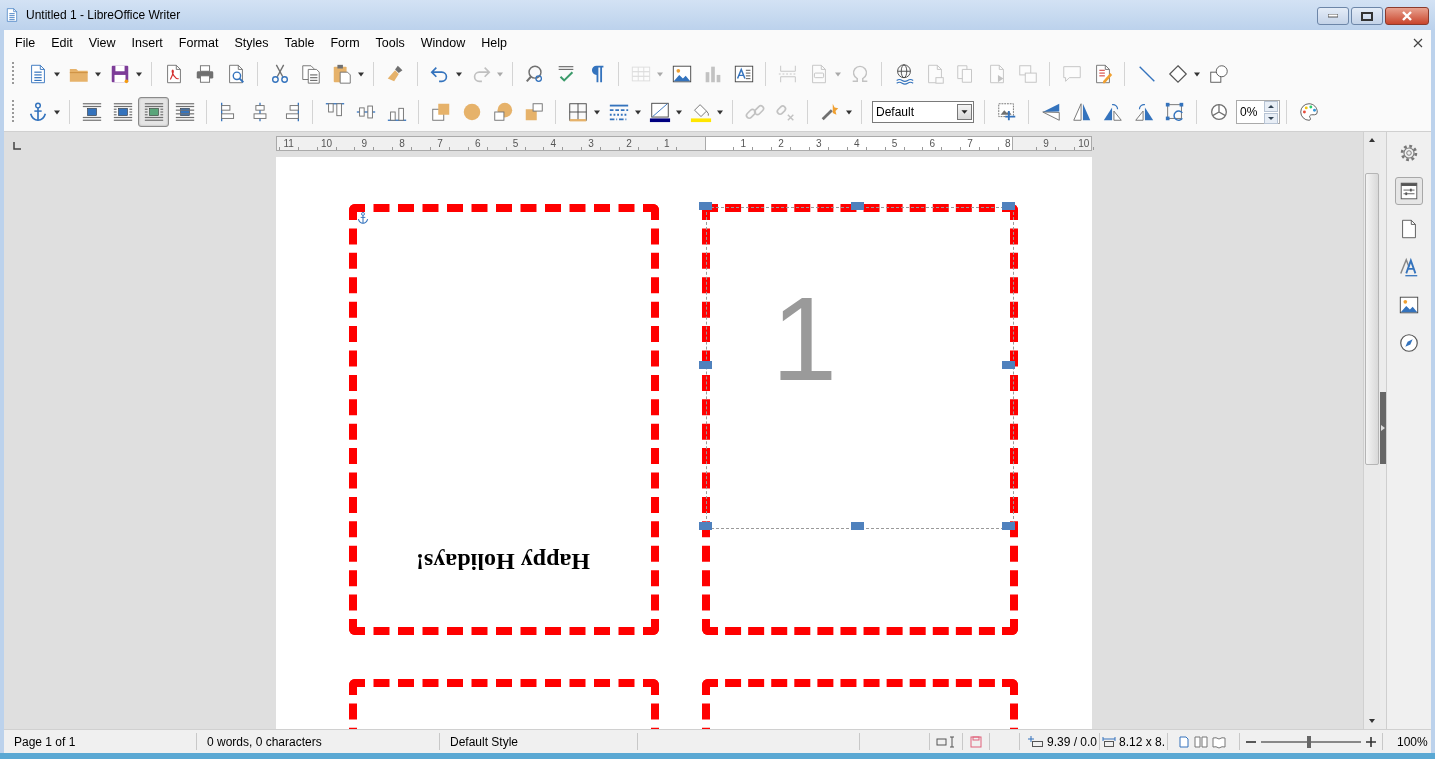 Image resolution: width=1435 pixels, height=759 pixels. Describe the element at coordinates (25, 42) in the screenshot. I see `menu-item: File` at that location.